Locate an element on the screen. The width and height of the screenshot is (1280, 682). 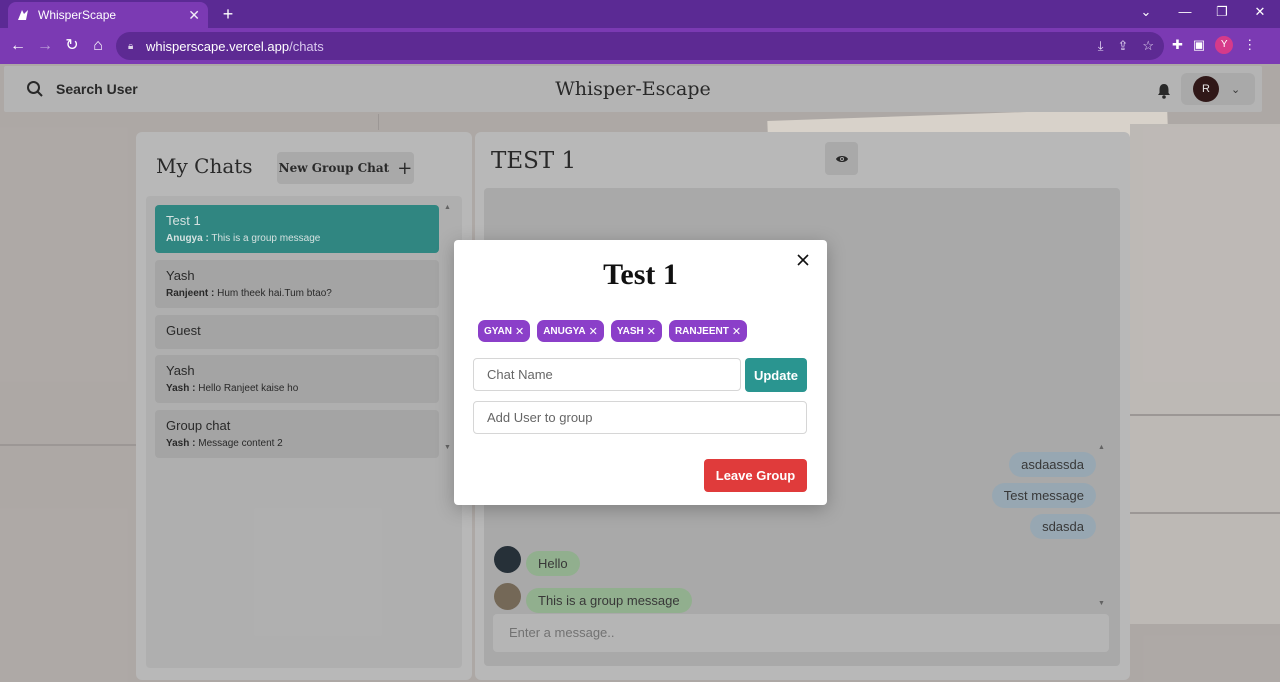
url-host: whisperscape.vercel.app is located at coordinates (218, 46).